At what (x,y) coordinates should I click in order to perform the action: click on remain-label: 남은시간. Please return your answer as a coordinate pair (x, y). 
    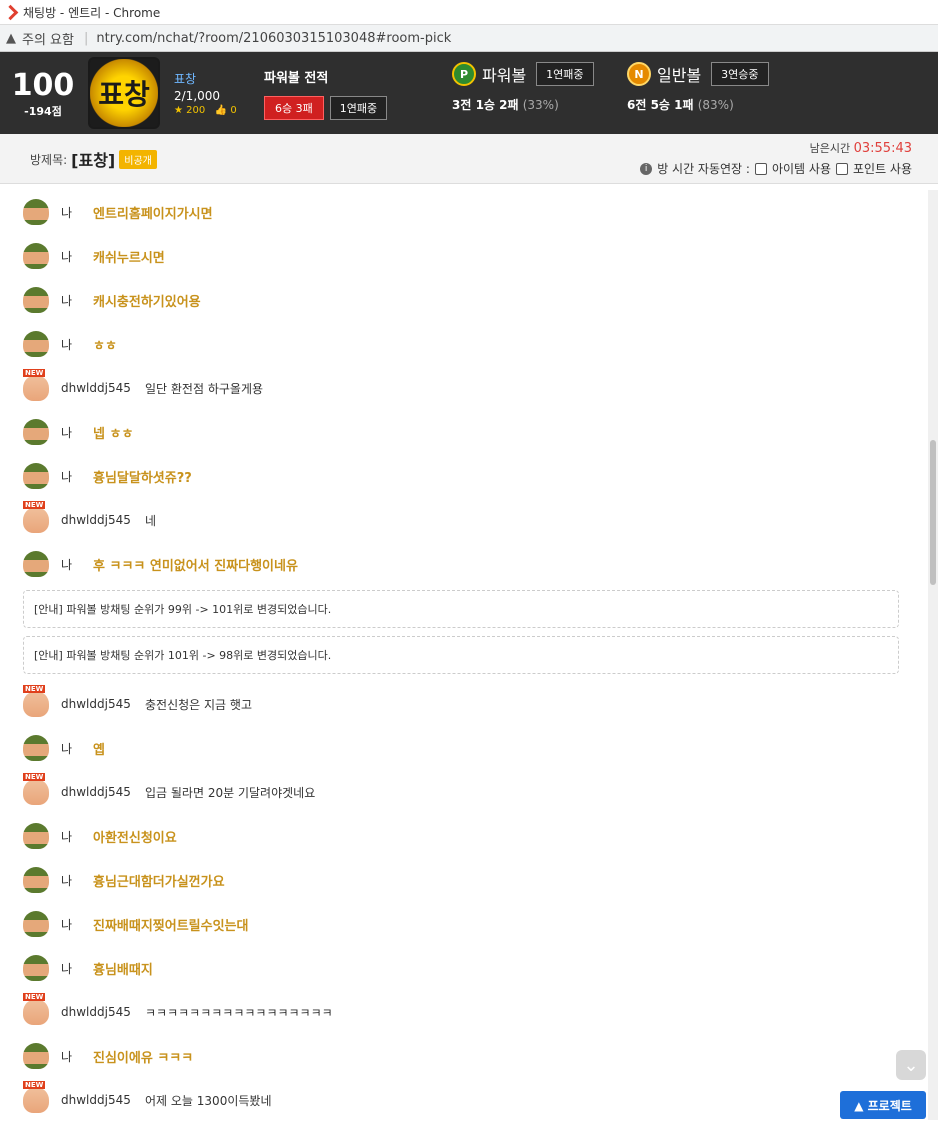
    Looking at the image, I should click on (830, 148).